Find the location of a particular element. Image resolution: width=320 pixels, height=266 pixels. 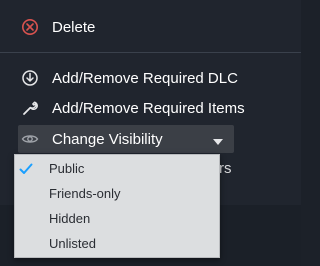

visibility-option-public: Public is located at coordinates (117, 168).